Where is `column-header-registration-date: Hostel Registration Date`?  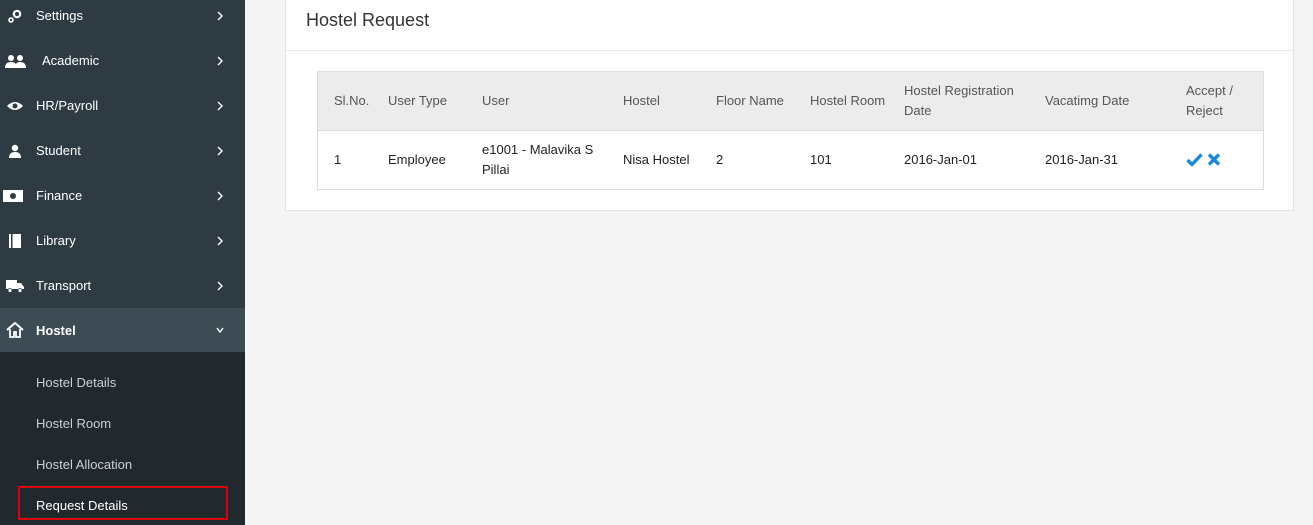 column-header-registration-date: Hostel Registration Date is located at coordinates (959, 100).